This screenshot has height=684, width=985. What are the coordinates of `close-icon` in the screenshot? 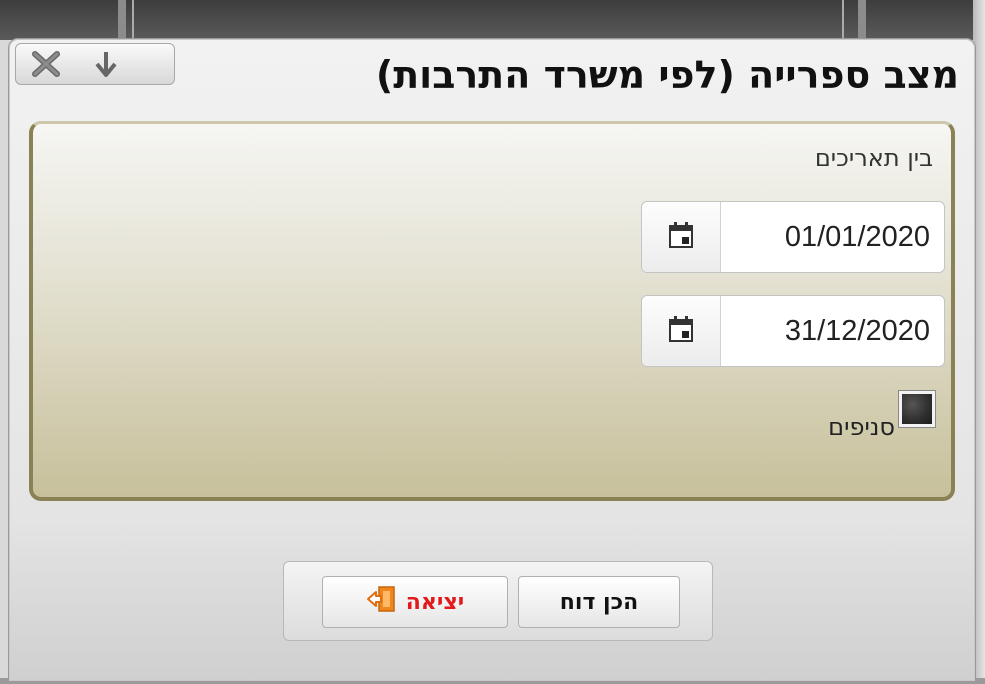 It's located at (46, 64).